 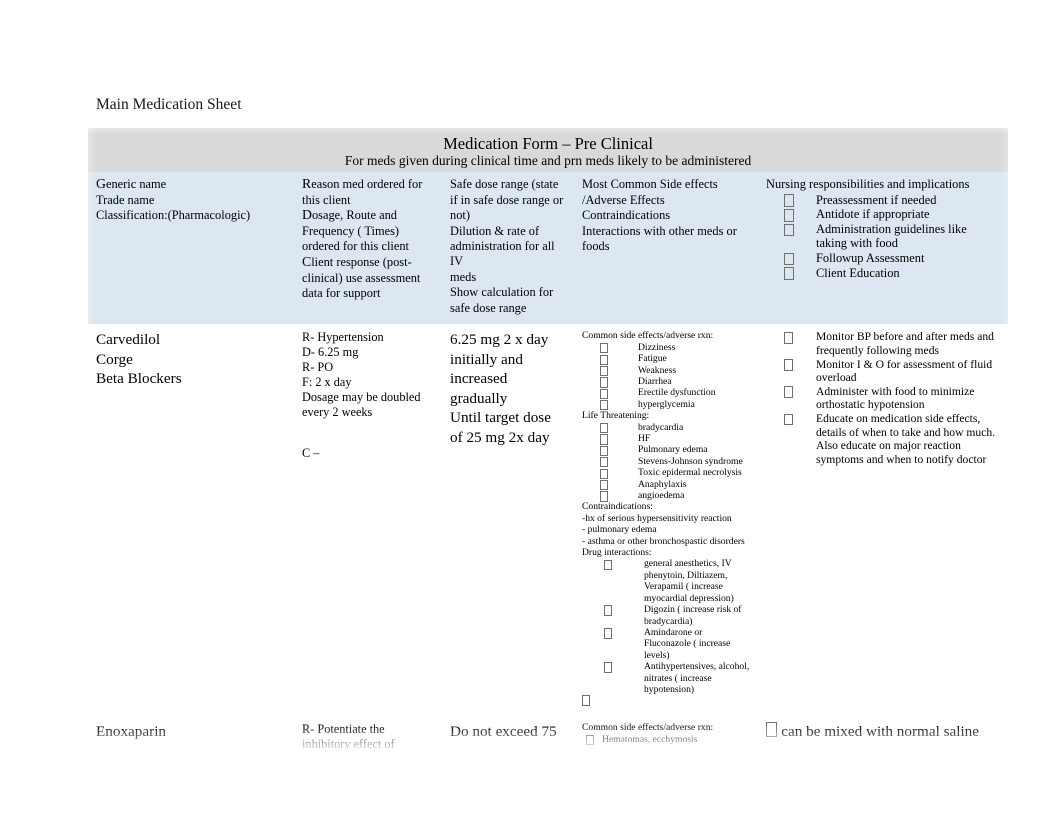 What do you see at coordinates (356, 246) in the screenshot?
I see `header-reason-l5: ordered for this client` at bounding box center [356, 246].